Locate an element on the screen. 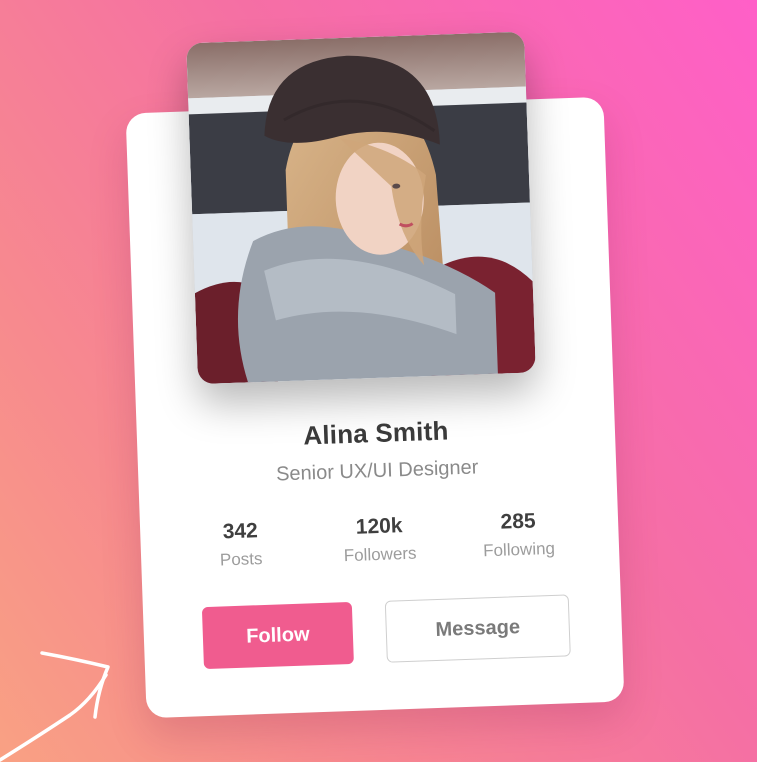 The width and height of the screenshot is (757, 762). profile-role: Senior UX/UI Designer is located at coordinates (377, 471).